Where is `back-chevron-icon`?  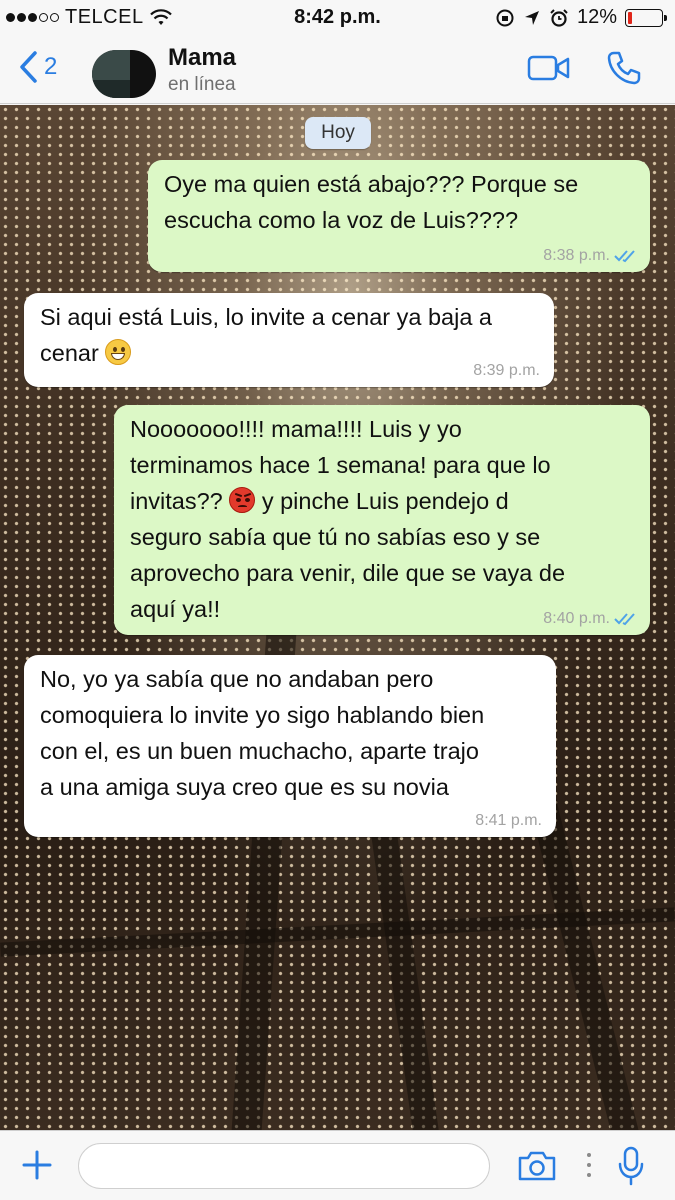 back-chevron-icon is located at coordinates (28, 67).